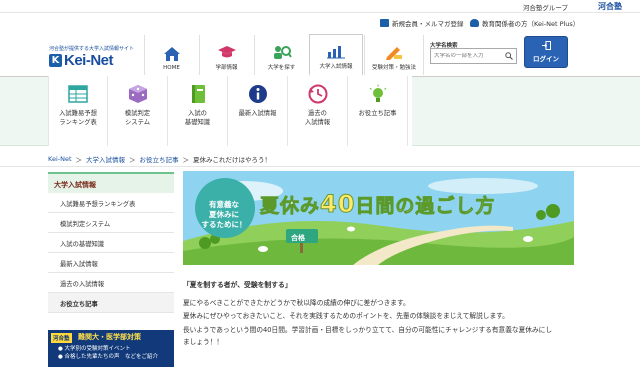  Describe the element at coordinates (545, 8) in the screenshot. I see `group-text: 河合塾グループ` at that location.